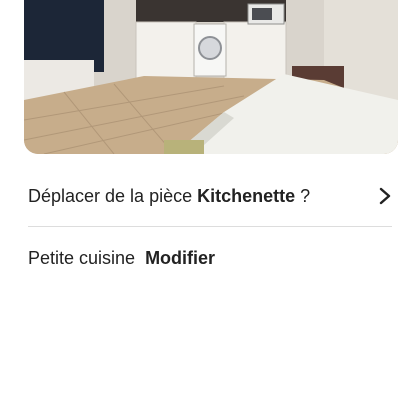  I want to click on divider, so click(210, 226).